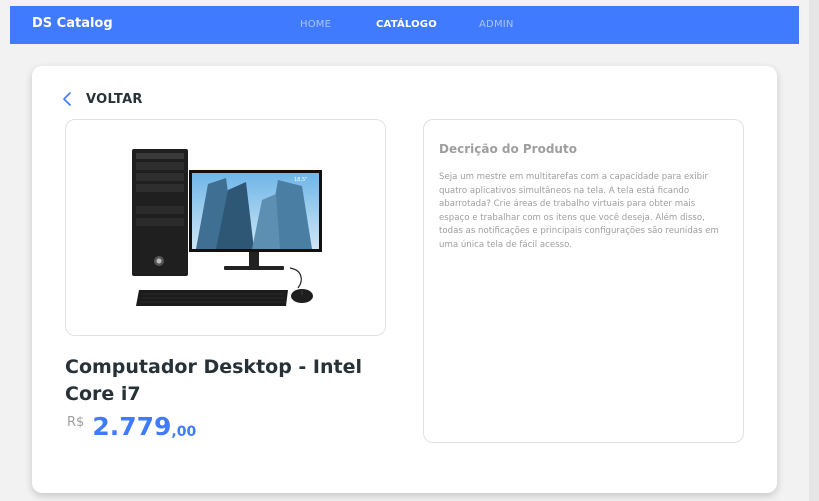  I want to click on product-price: R$ 2.779 ,00, so click(131, 427).